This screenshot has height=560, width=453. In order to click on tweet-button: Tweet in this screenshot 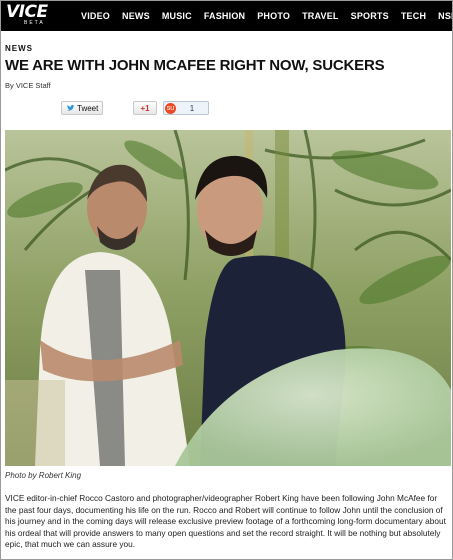, I will do `click(82, 108)`.